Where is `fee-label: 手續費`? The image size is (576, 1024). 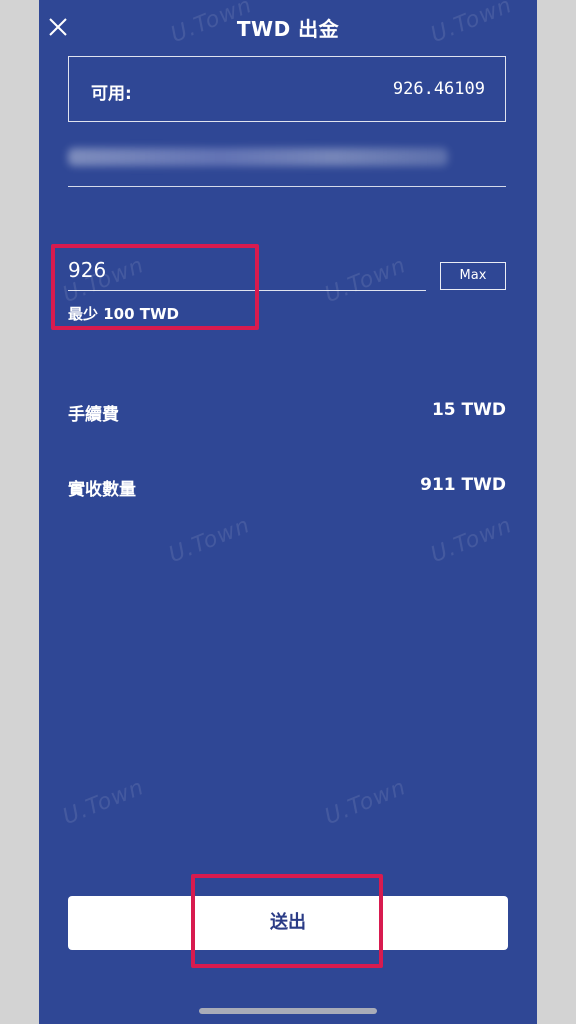 fee-label: 手續費 is located at coordinates (93, 415).